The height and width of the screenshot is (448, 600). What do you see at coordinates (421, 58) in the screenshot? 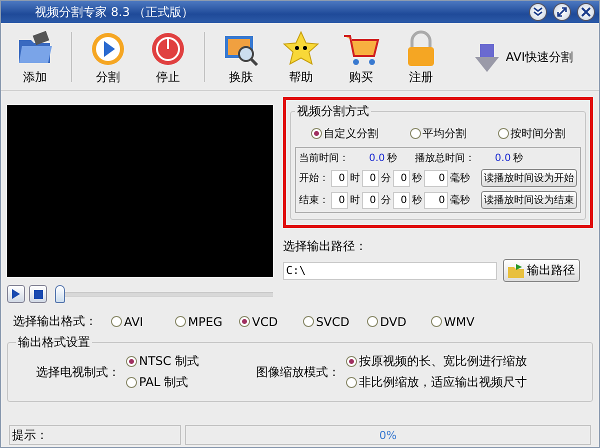
I see `toolbar-button: 注册` at bounding box center [421, 58].